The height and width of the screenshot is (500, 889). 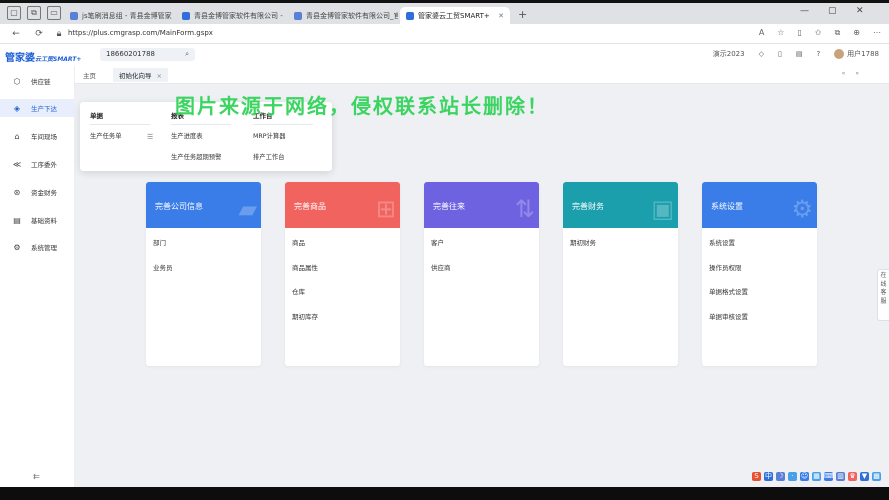 What do you see at coordinates (756, 476) in the screenshot?
I see `input-method-icon: S` at bounding box center [756, 476].